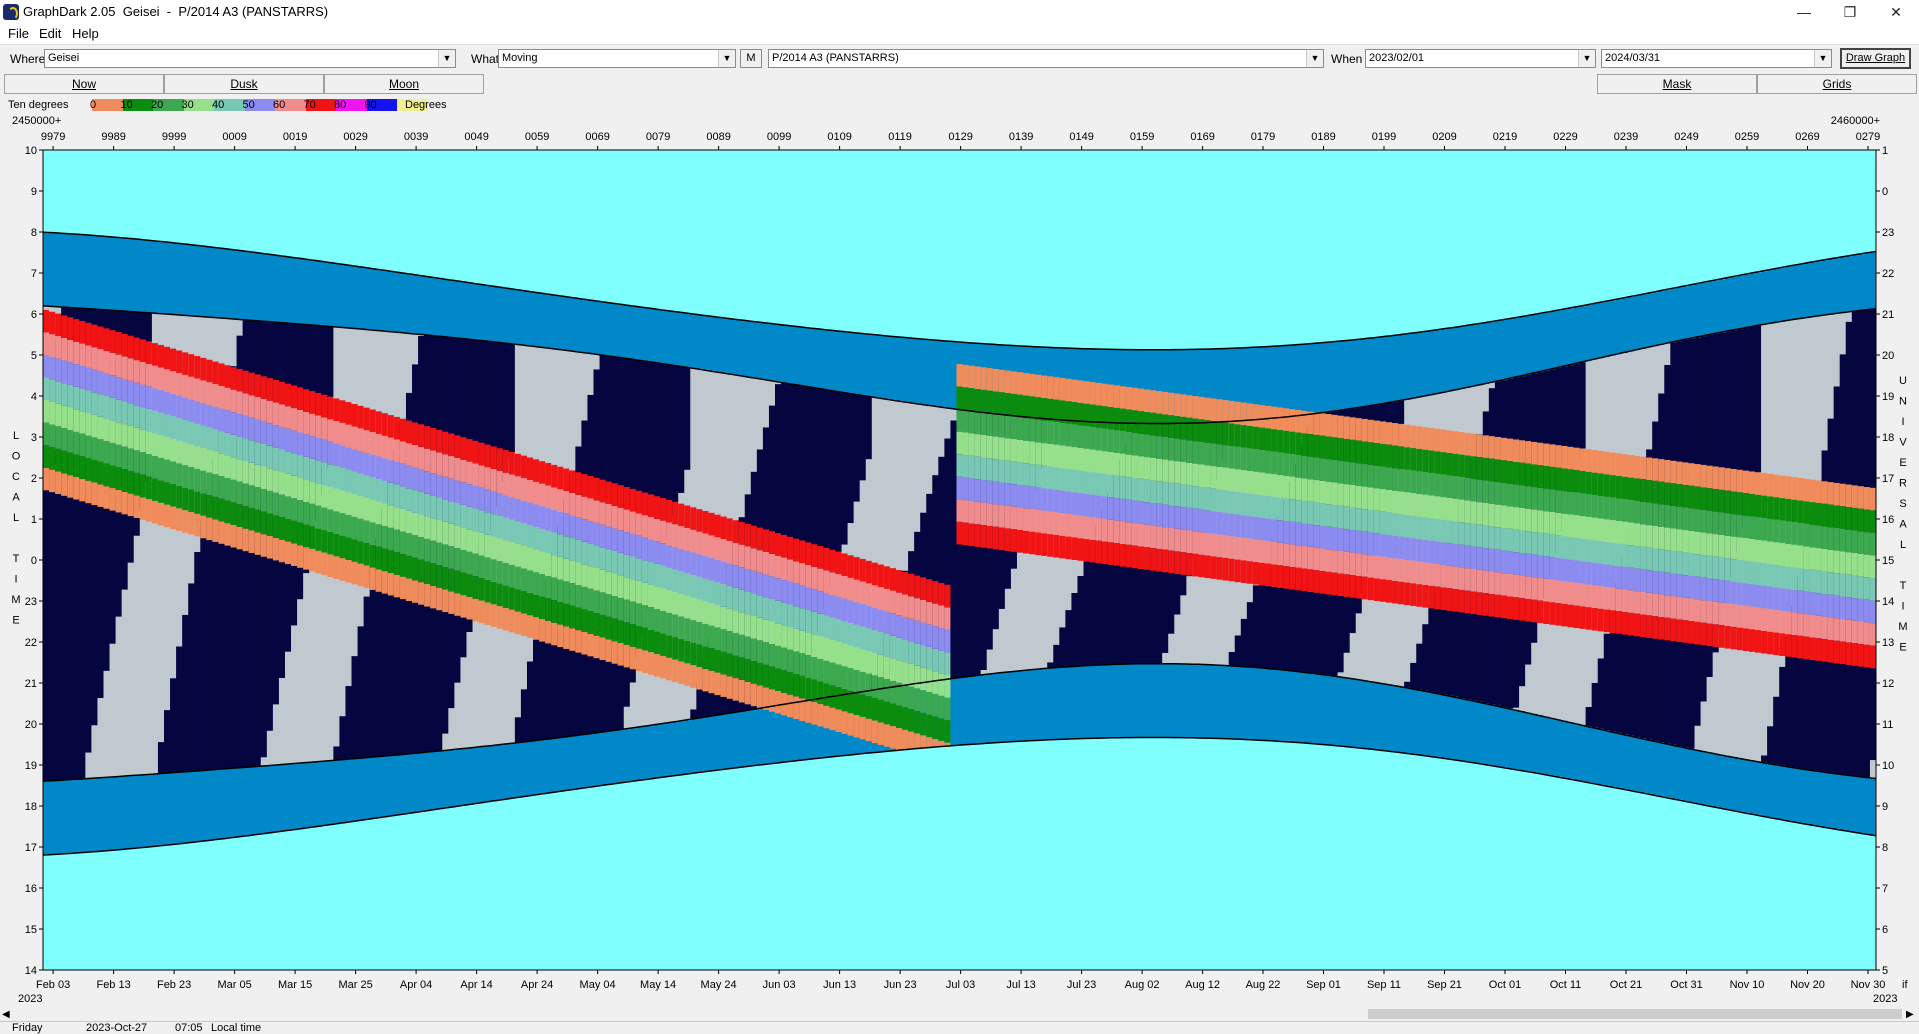 This screenshot has width=1919, height=1034. What do you see at coordinates (34, 274) in the screenshot?
I see `left-axis-tick-label: 7` at bounding box center [34, 274].